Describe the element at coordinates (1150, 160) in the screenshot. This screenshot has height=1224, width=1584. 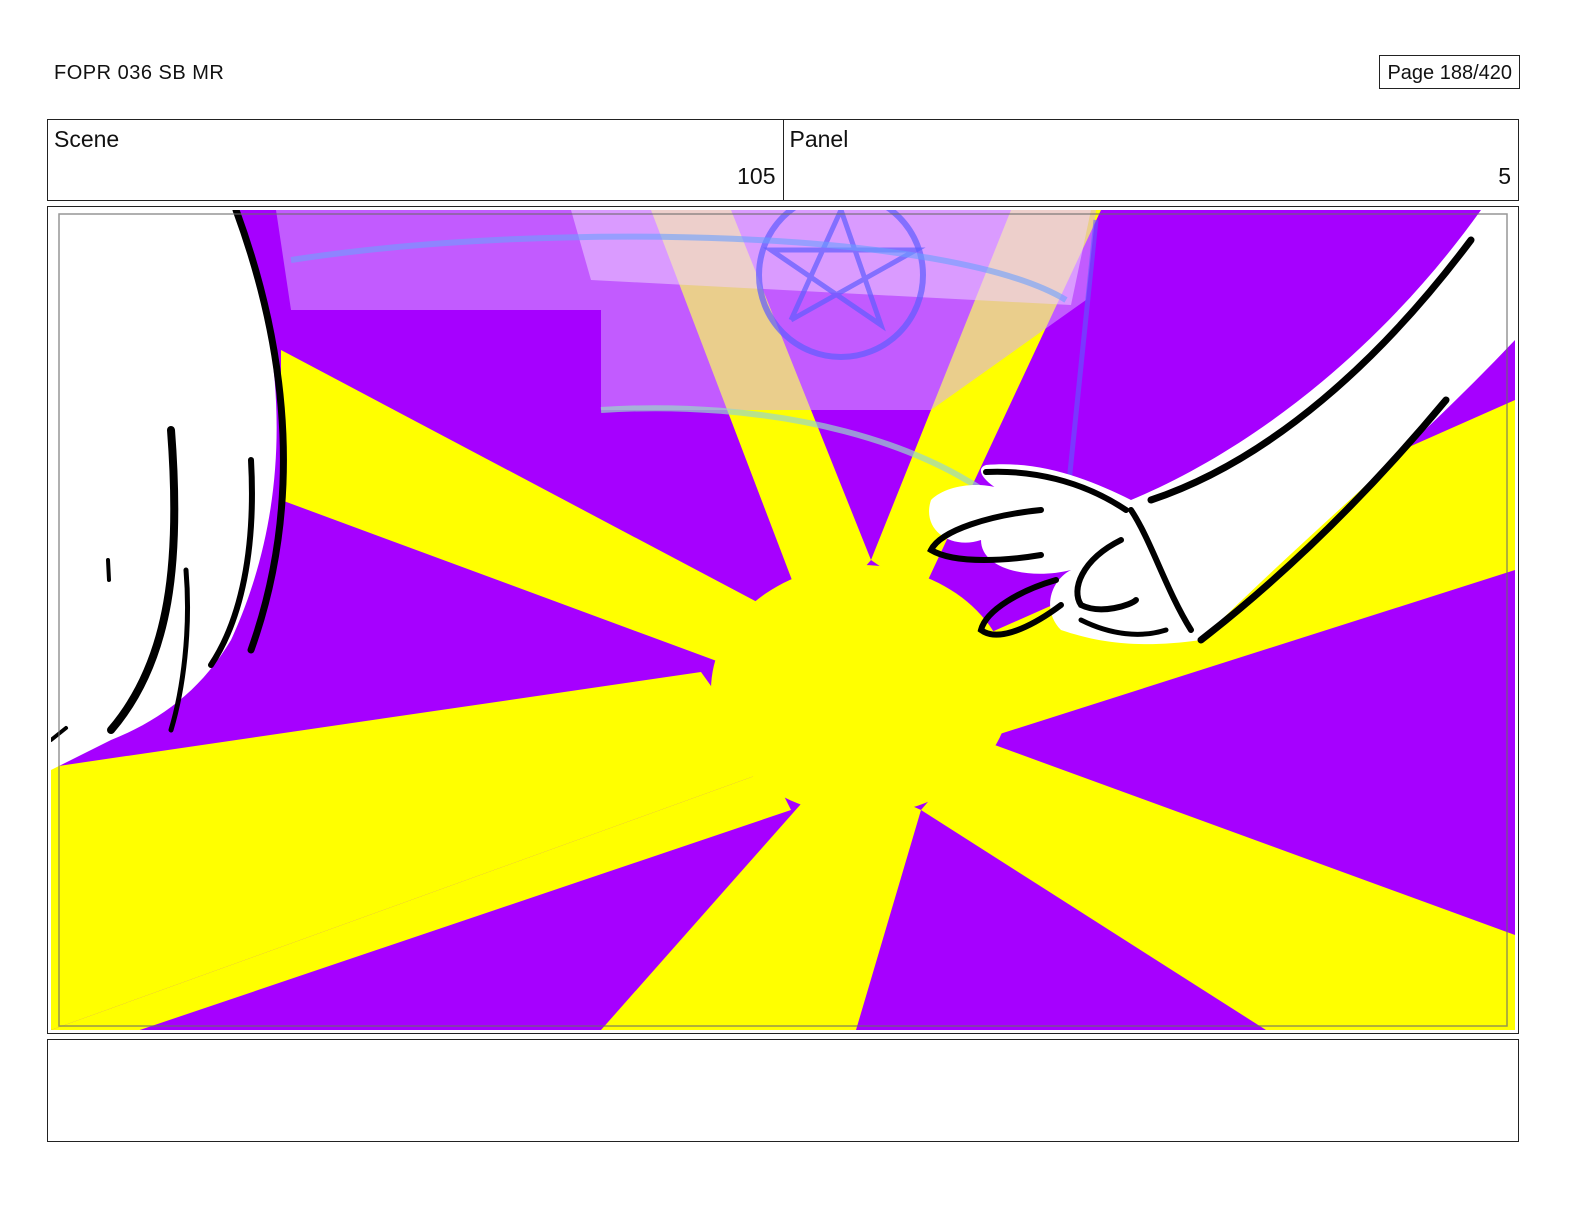
I see `panel-cell: Panel 5` at that location.